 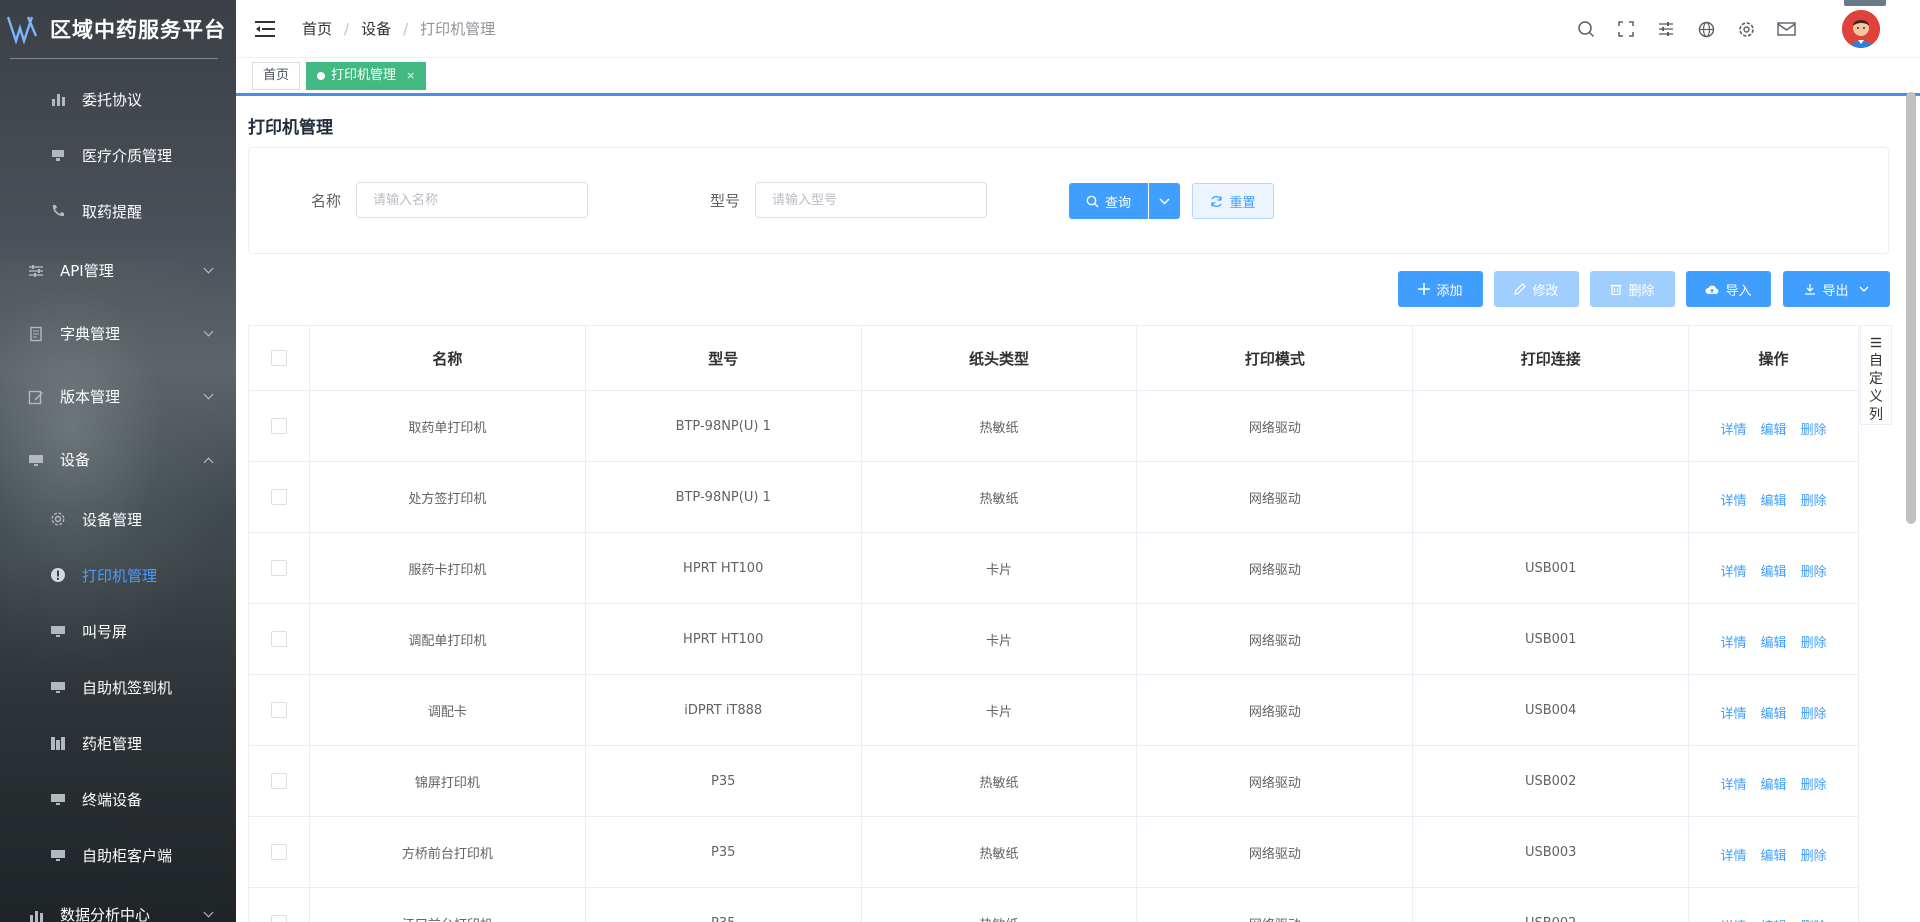 What do you see at coordinates (1054, 639) in the screenshot?
I see `table-row: 调配单打印机 HPRT HT100 卡片 网络驱动 USB001 详情 编辑 删除` at bounding box center [1054, 639].